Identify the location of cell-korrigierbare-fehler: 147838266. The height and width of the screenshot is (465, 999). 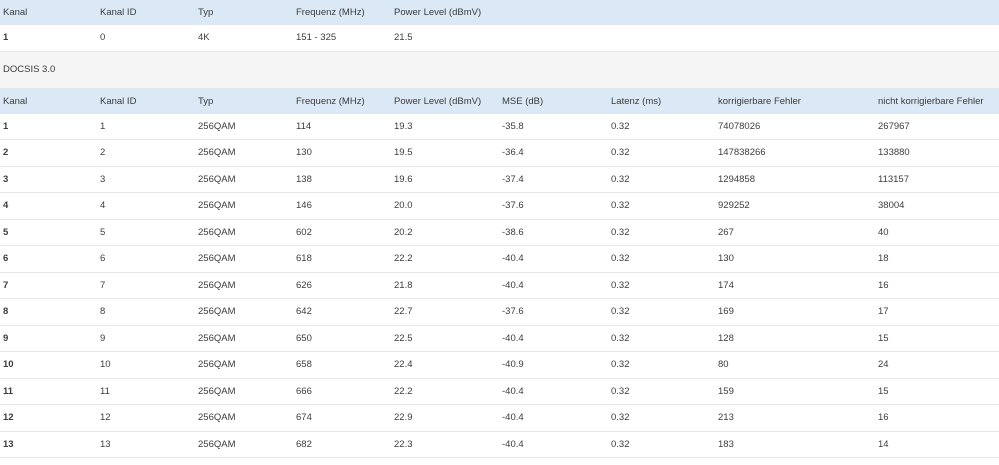
(742, 153).